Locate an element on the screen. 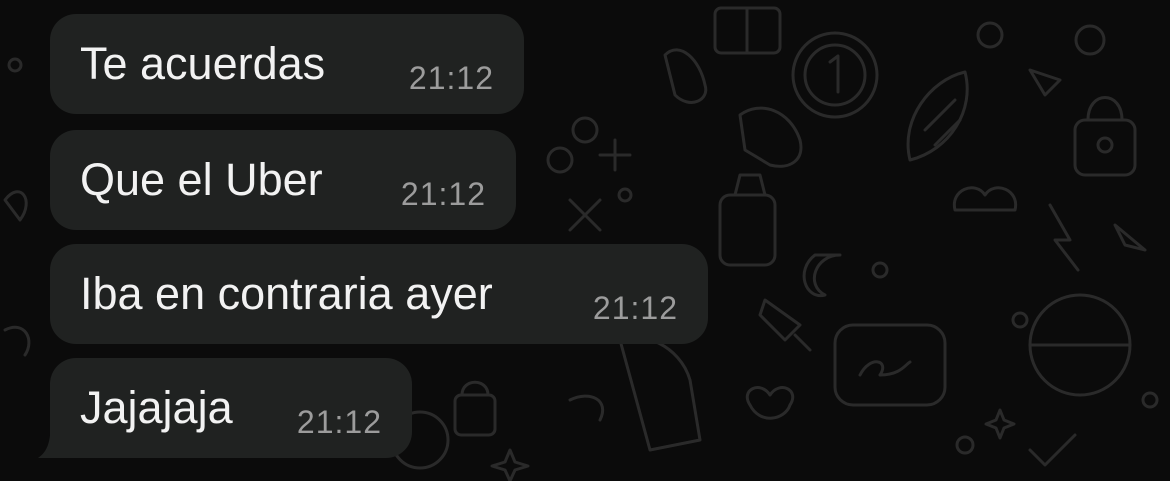  message-bubble: Que el Uber 21:12 is located at coordinates (283, 180).